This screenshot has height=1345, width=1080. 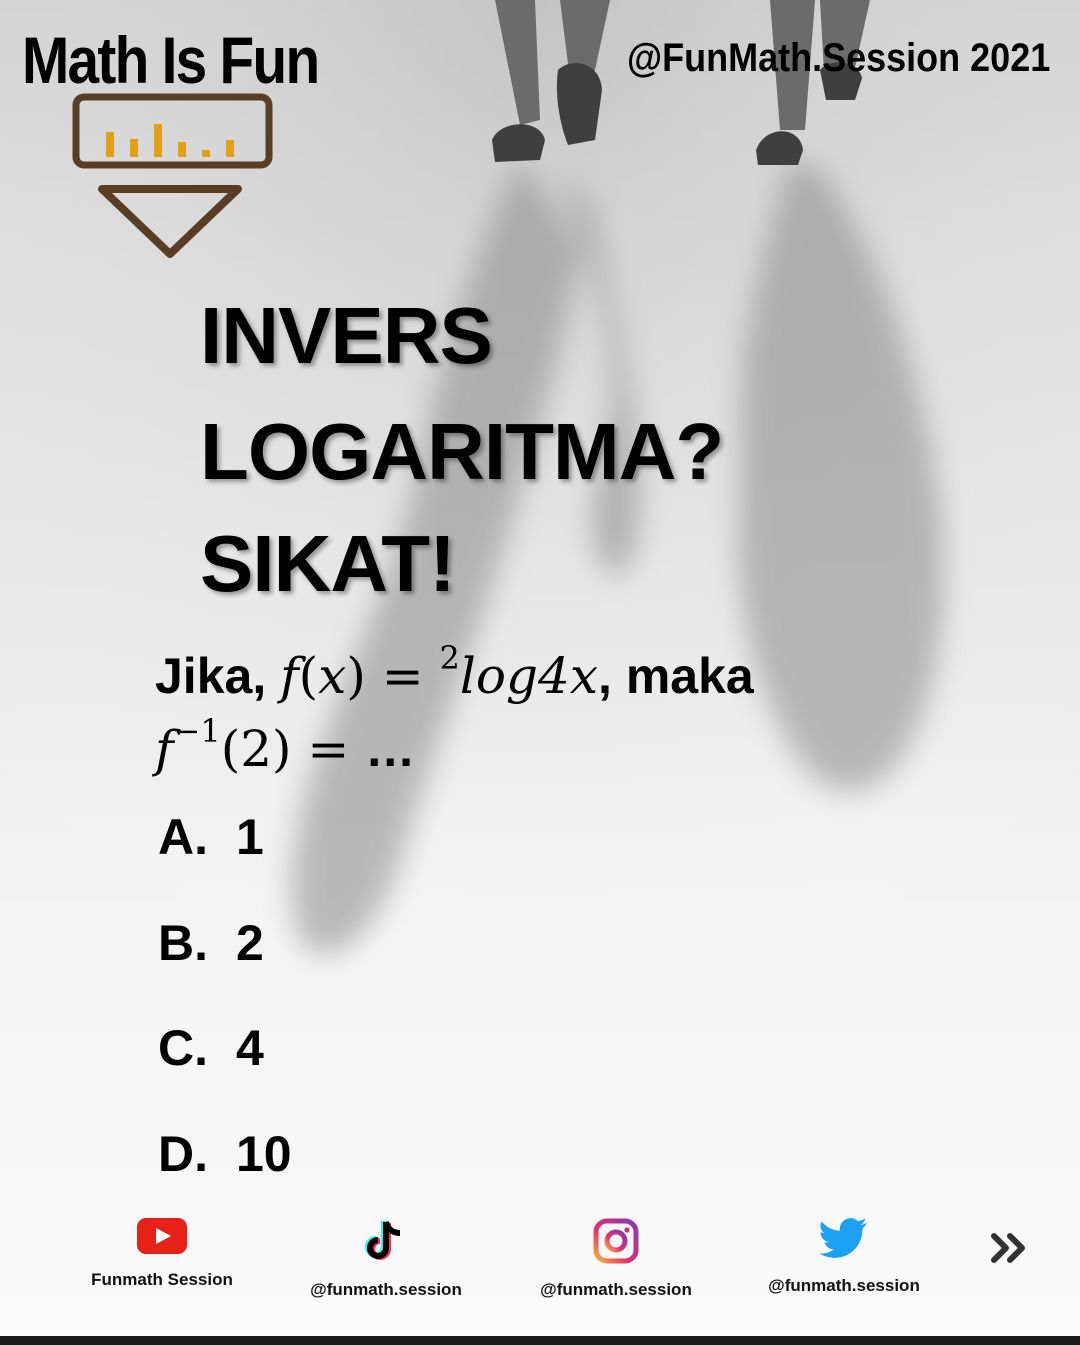 I want to click on option-letter: B., so click(x=183, y=943).